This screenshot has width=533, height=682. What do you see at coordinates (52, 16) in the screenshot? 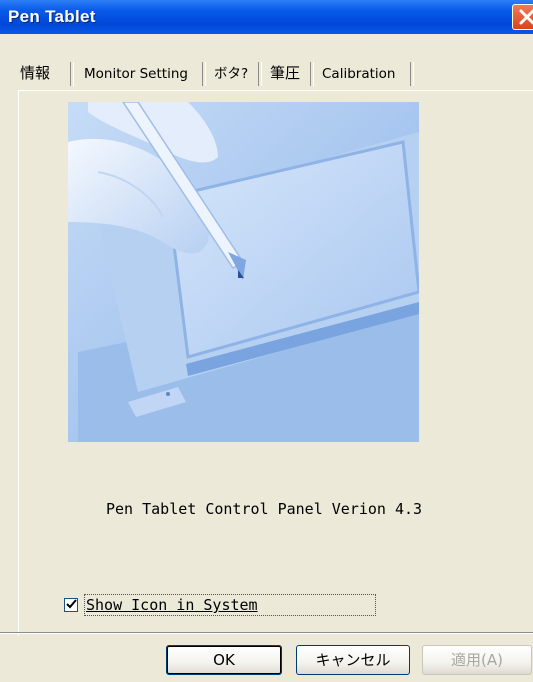
I see `window-title: Pen Tablet` at bounding box center [52, 16].